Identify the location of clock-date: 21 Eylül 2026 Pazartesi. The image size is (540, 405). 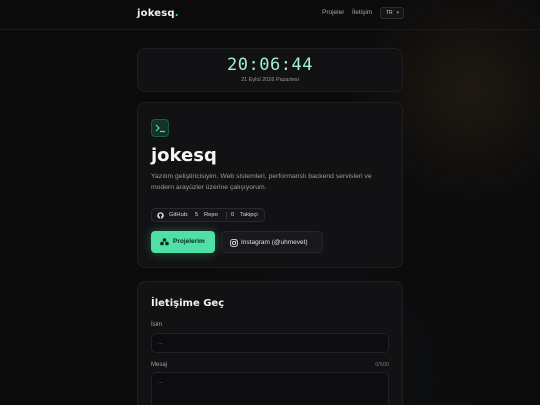
(270, 80).